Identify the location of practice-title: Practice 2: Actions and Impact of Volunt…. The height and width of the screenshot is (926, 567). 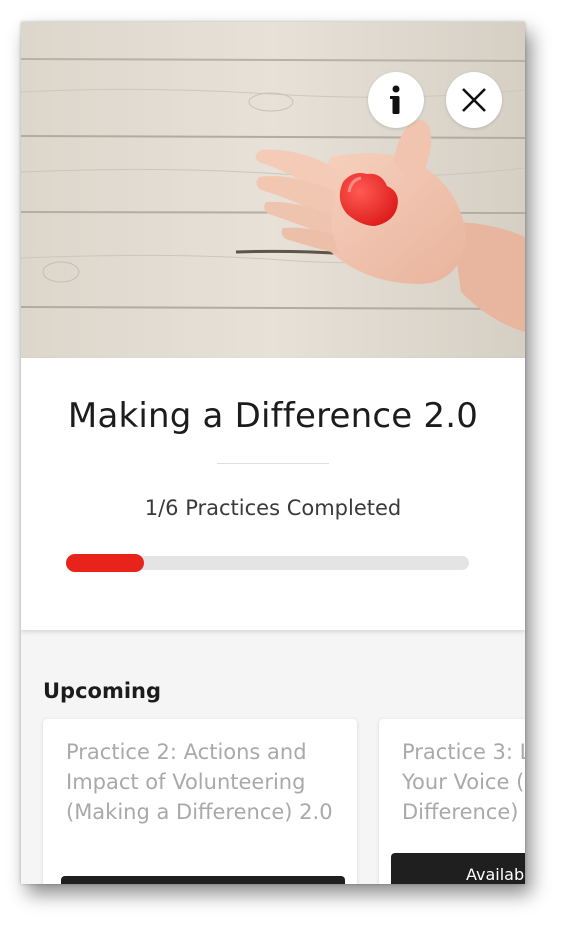
(199, 782).